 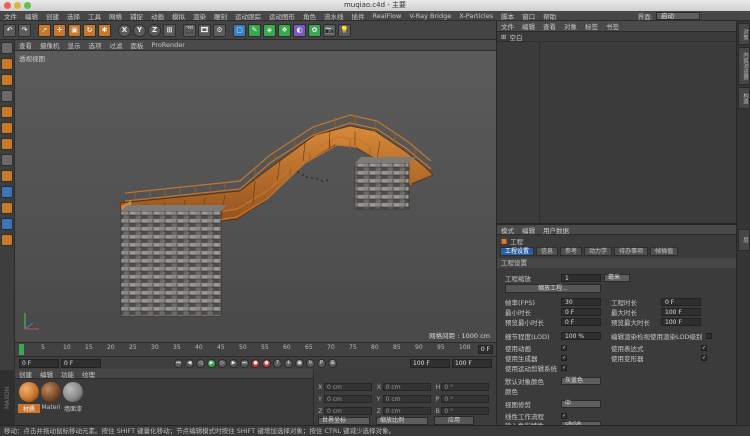 I want to click on minimize-icon, so click(x=17, y=5).